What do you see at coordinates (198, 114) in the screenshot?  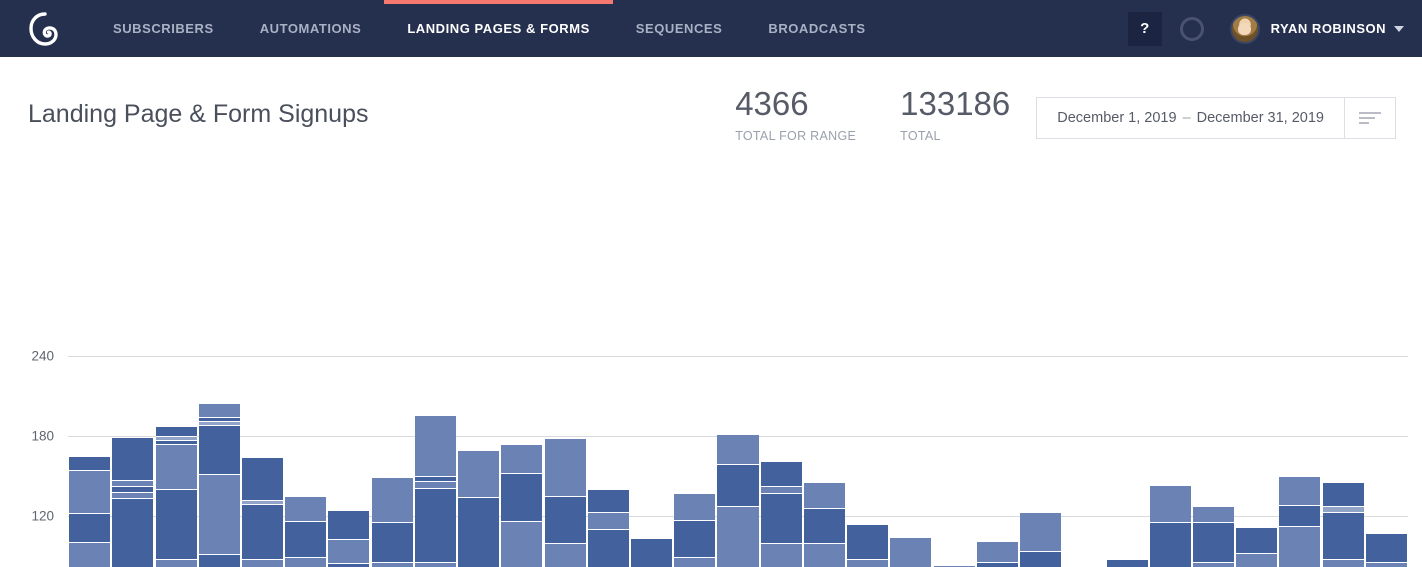 I see `page-title: Landing Page & Form Signups` at bounding box center [198, 114].